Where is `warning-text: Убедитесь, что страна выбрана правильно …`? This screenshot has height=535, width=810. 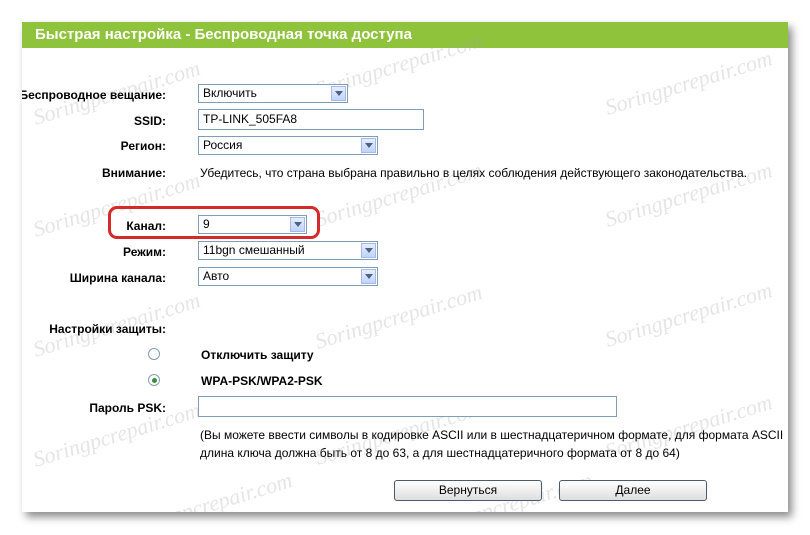 warning-text: Убедитесь, что страна выбрана правильно … is located at coordinates (474, 173).